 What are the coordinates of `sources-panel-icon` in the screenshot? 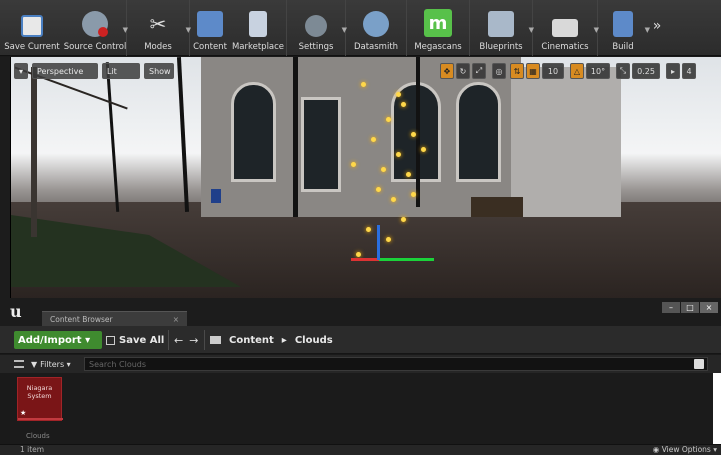 It's located at (19, 364).